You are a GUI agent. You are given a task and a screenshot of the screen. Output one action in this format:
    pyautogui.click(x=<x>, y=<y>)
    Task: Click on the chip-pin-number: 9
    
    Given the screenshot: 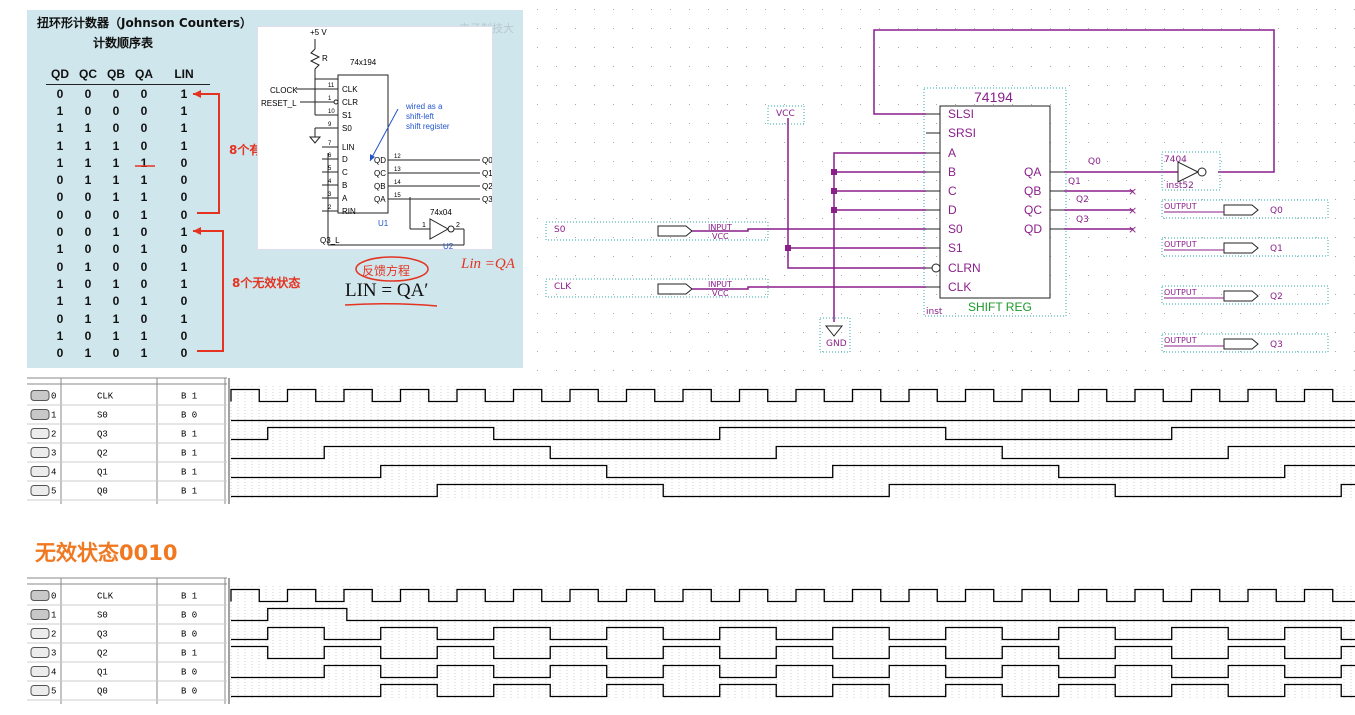 What is the action you would take?
    pyautogui.click(x=330, y=125)
    